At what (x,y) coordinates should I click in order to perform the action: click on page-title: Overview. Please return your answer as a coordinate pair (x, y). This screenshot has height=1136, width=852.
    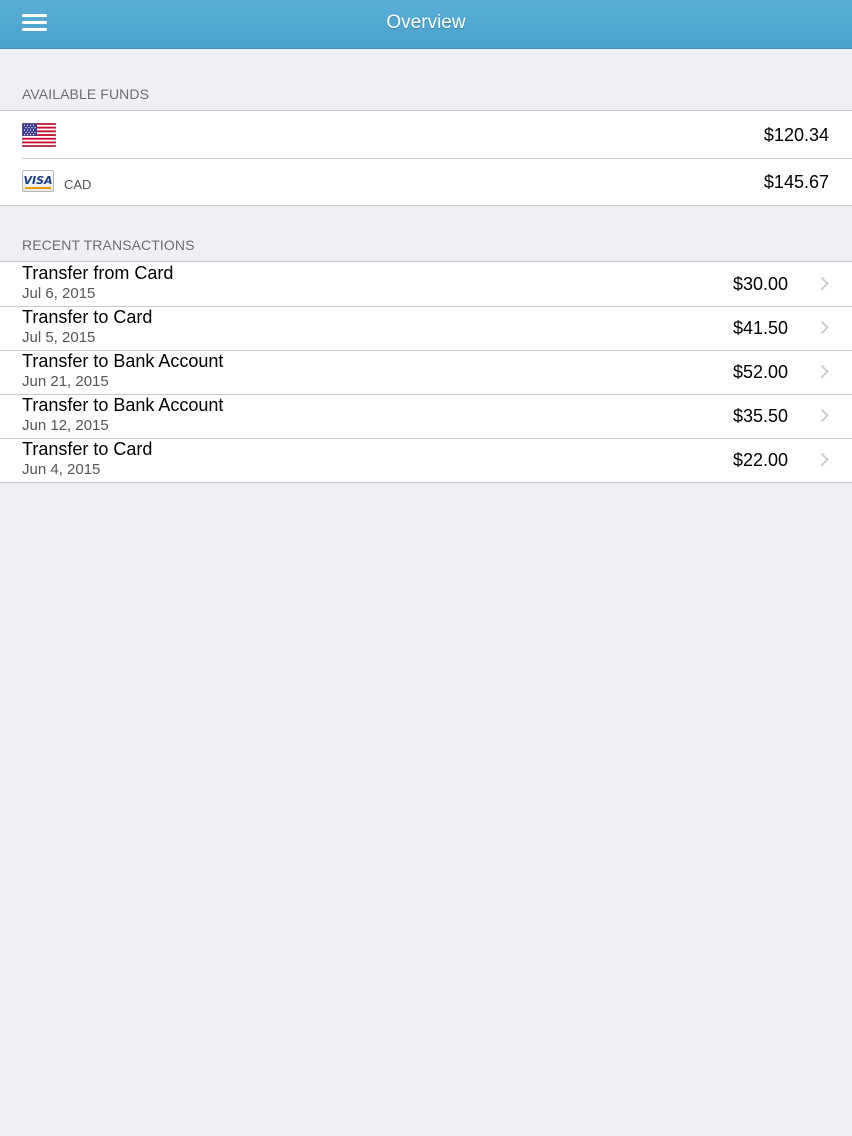
    Looking at the image, I should click on (426, 22).